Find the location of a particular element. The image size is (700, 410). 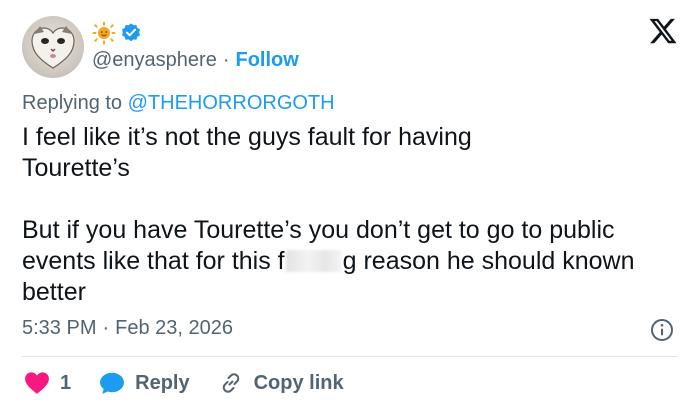

divider is located at coordinates (350, 356).